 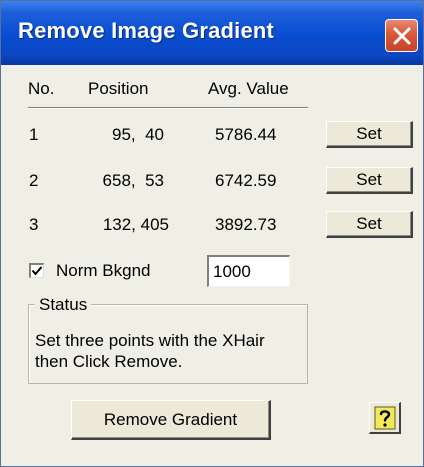 What do you see at coordinates (248, 88) in the screenshot?
I see `header-avg-value: Avg. Value` at bounding box center [248, 88].